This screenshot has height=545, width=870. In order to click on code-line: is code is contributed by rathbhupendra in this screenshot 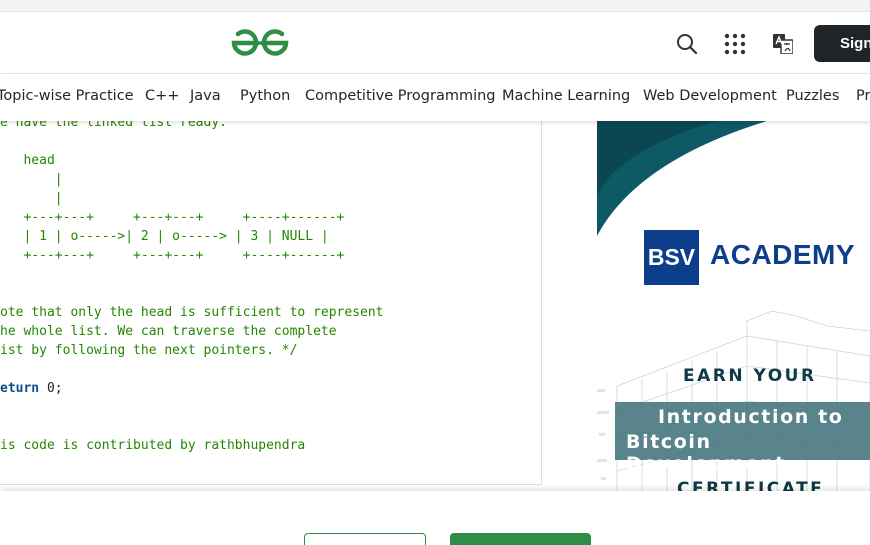, I will do `click(153, 445)`.